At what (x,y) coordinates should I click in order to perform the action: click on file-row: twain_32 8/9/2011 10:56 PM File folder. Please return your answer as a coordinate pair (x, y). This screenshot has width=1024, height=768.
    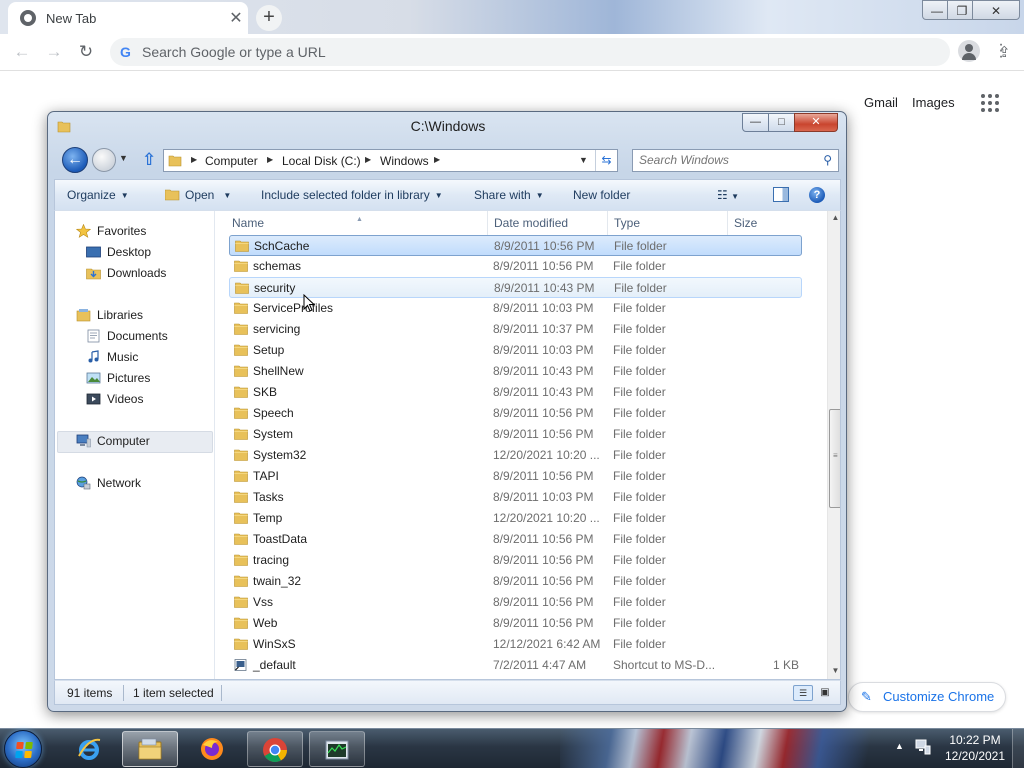
    Looking at the image, I should click on (515, 581).